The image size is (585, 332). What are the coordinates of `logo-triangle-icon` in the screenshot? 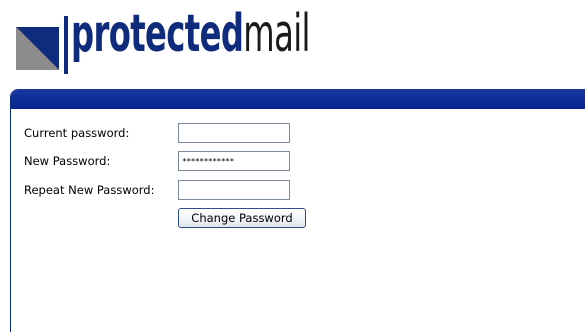 It's located at (37, 48).